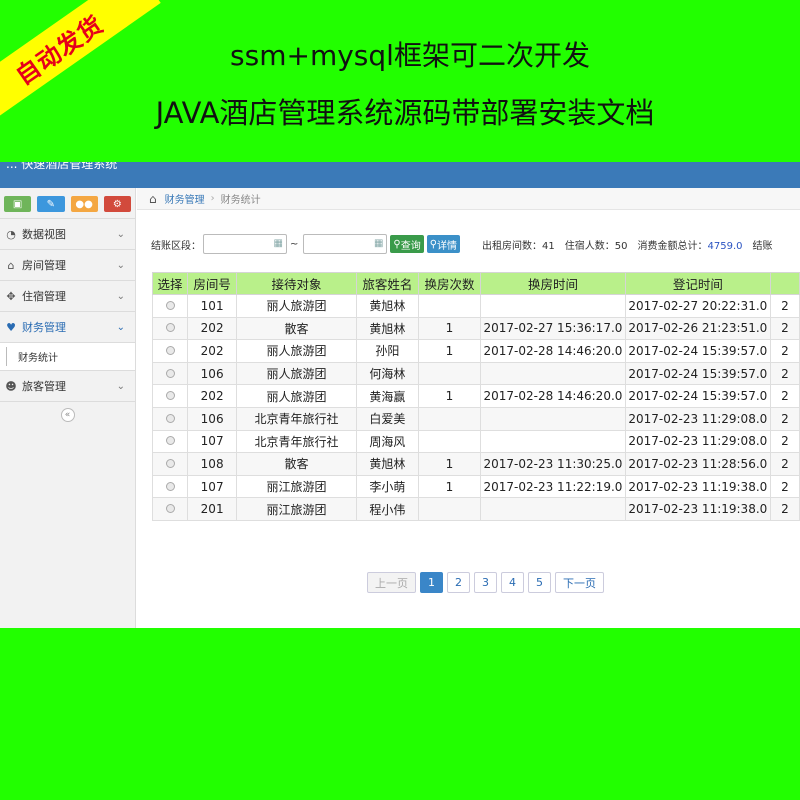 This screenshot has width=800, height=800. Describe the element at coordinates (391, 582) in the screenshot. I see `prev-page-button: 上一页` at that location.